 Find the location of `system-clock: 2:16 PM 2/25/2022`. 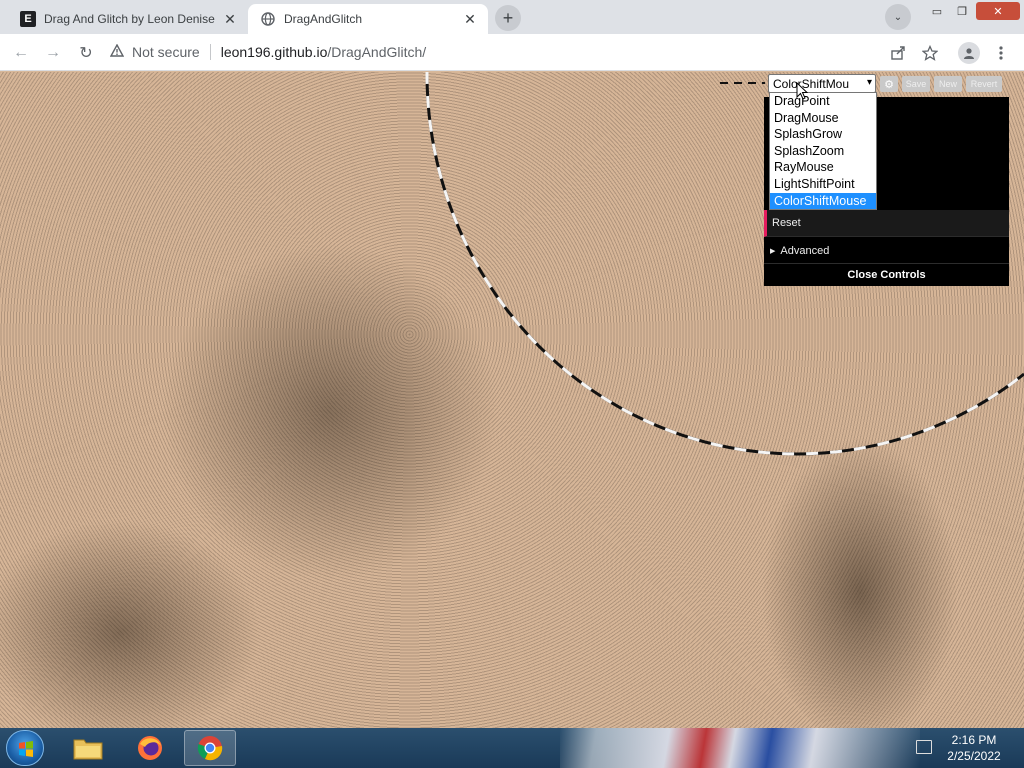

system-clock: 2:16 PM 2/25/2022 is located at coordinates (974, 748).